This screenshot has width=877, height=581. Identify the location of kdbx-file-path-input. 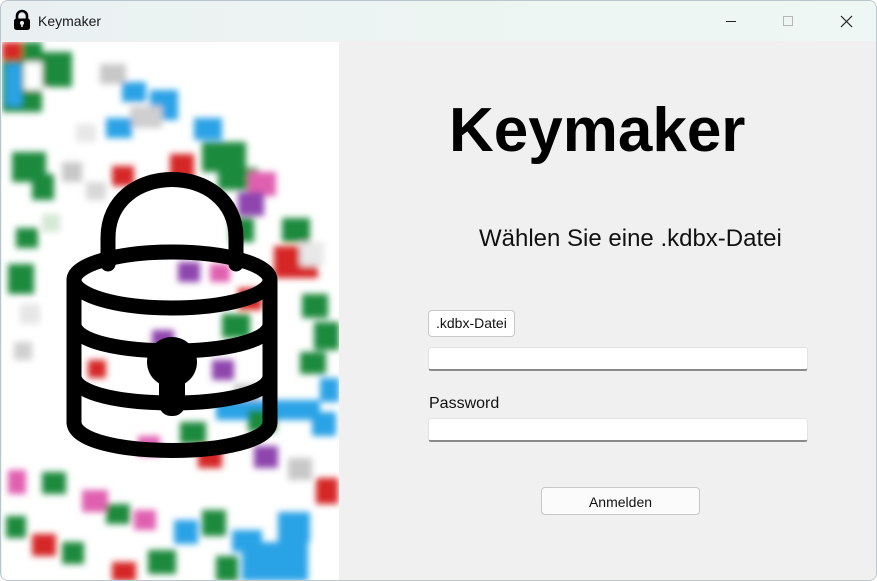
(618, 359).